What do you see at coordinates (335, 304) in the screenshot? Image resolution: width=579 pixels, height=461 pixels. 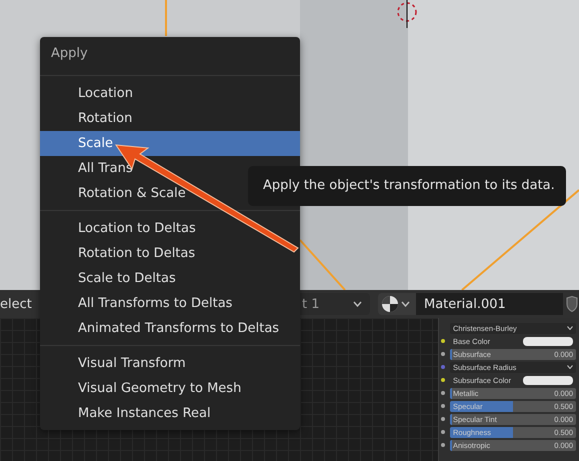 I see `slot-dropdown: t 1` at bounding box center [335, 304].